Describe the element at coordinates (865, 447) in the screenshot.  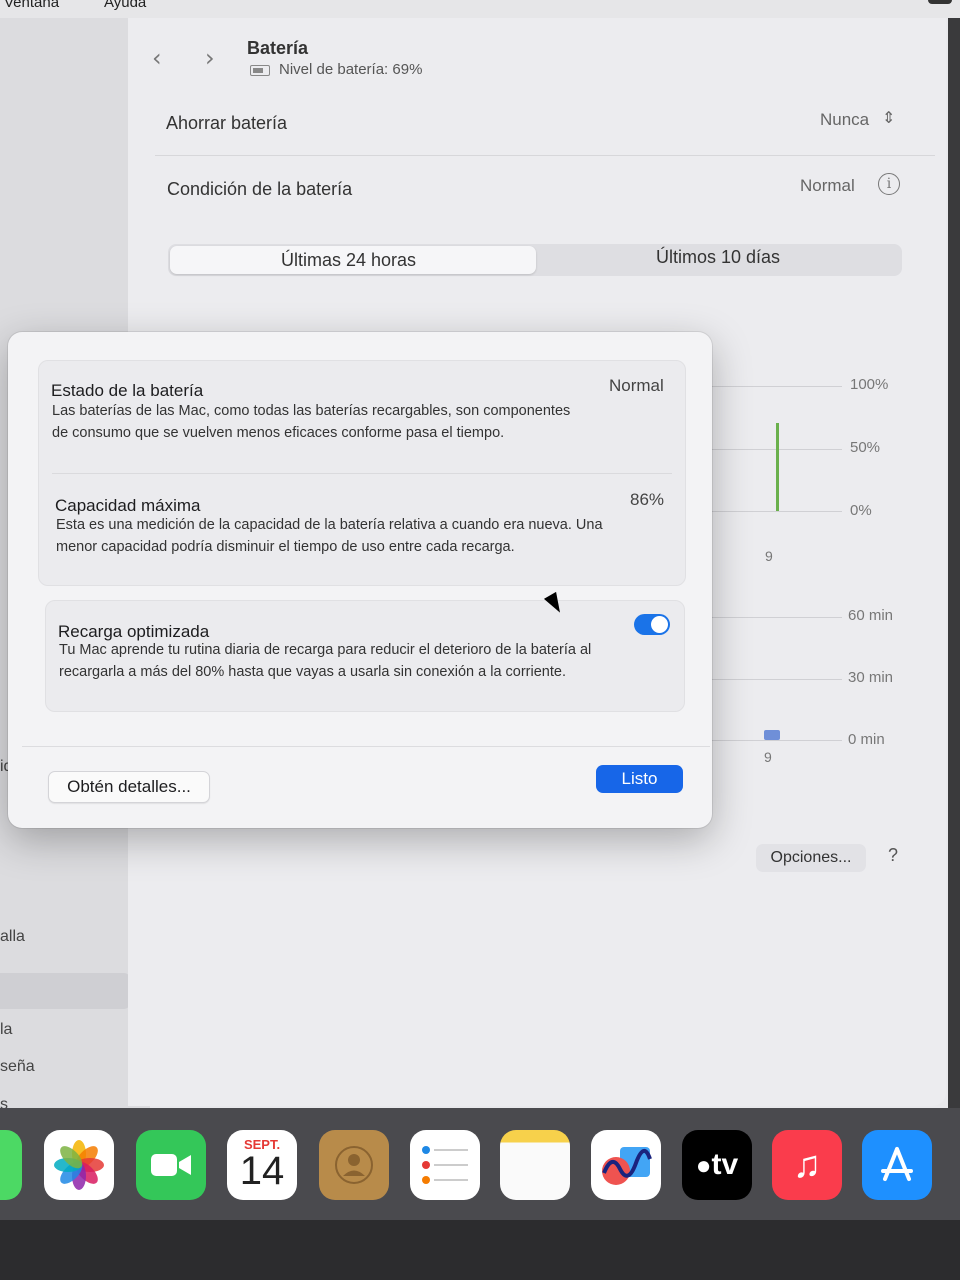
I see `battery-level-axis-label: 50%` at that location.